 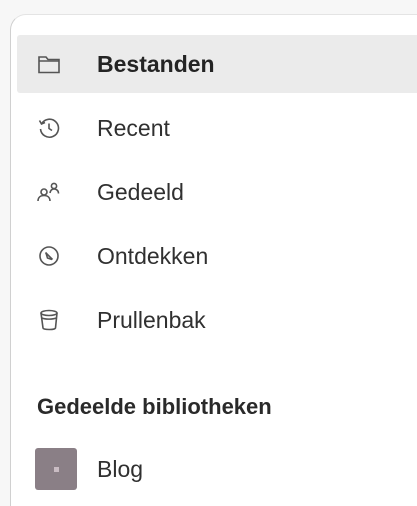 What do you see at coordinates (56, 469) in the screenshot?
I see `library-thumbnail` at bounding box center [56, 469].